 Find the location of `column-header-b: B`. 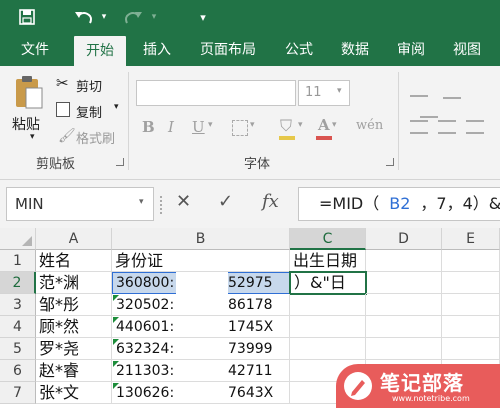

column-header-b: B is located at coordinates (201, 239).